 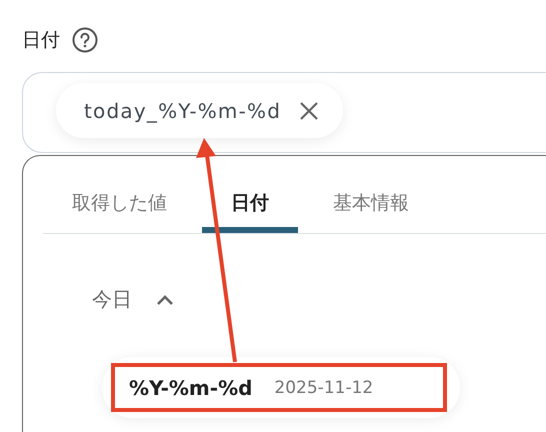 What do you see at coordinates (309, 110) in the screenshot?
I see `close-icon` at bounding box center [309, 110].